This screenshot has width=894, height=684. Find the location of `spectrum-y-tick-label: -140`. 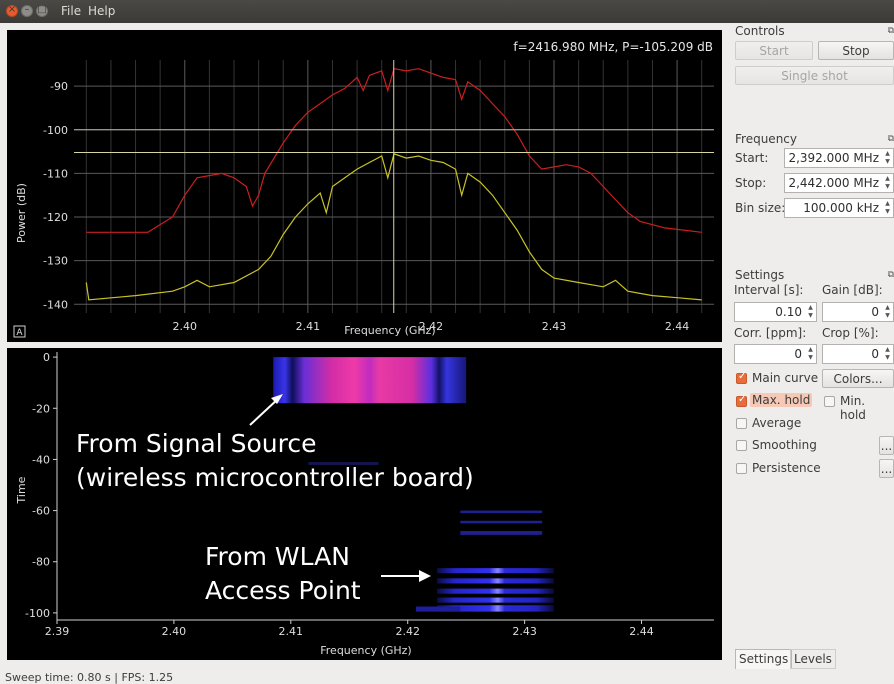

spectrum-y-tick-label: -140 is located at coordinates (55, 304).